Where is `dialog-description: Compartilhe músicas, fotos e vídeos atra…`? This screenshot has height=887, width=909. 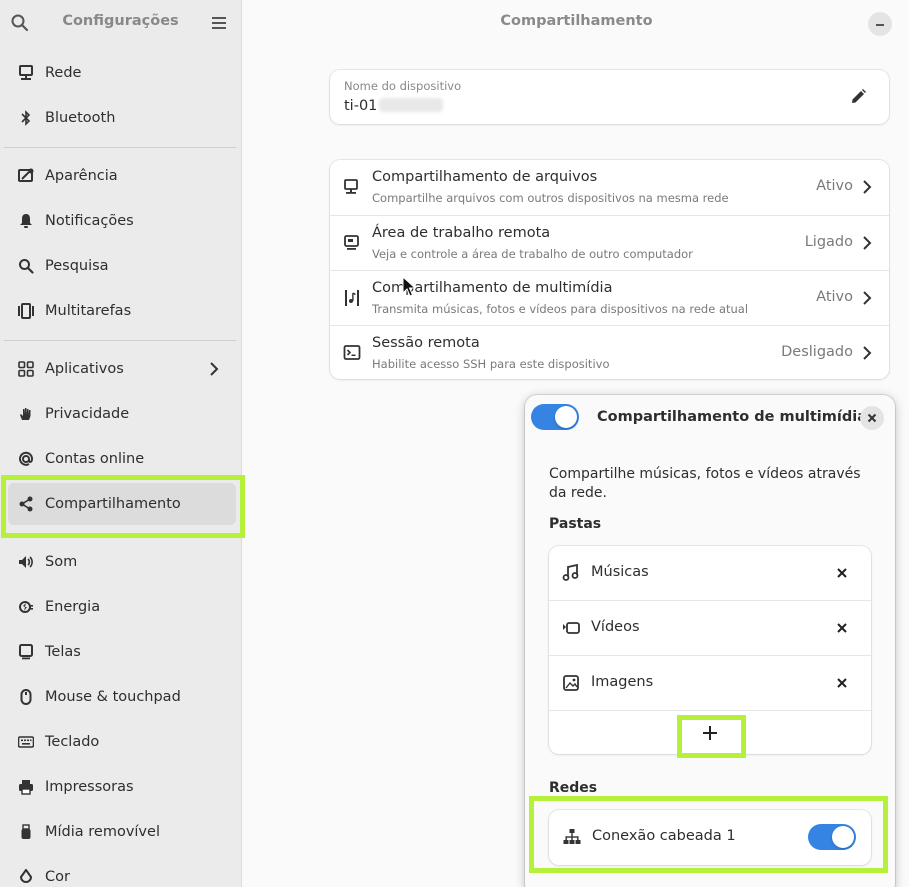 dialog-description: Compartilhe músicas, fotos e vídeos atra… is located at coordinates (705, 483).